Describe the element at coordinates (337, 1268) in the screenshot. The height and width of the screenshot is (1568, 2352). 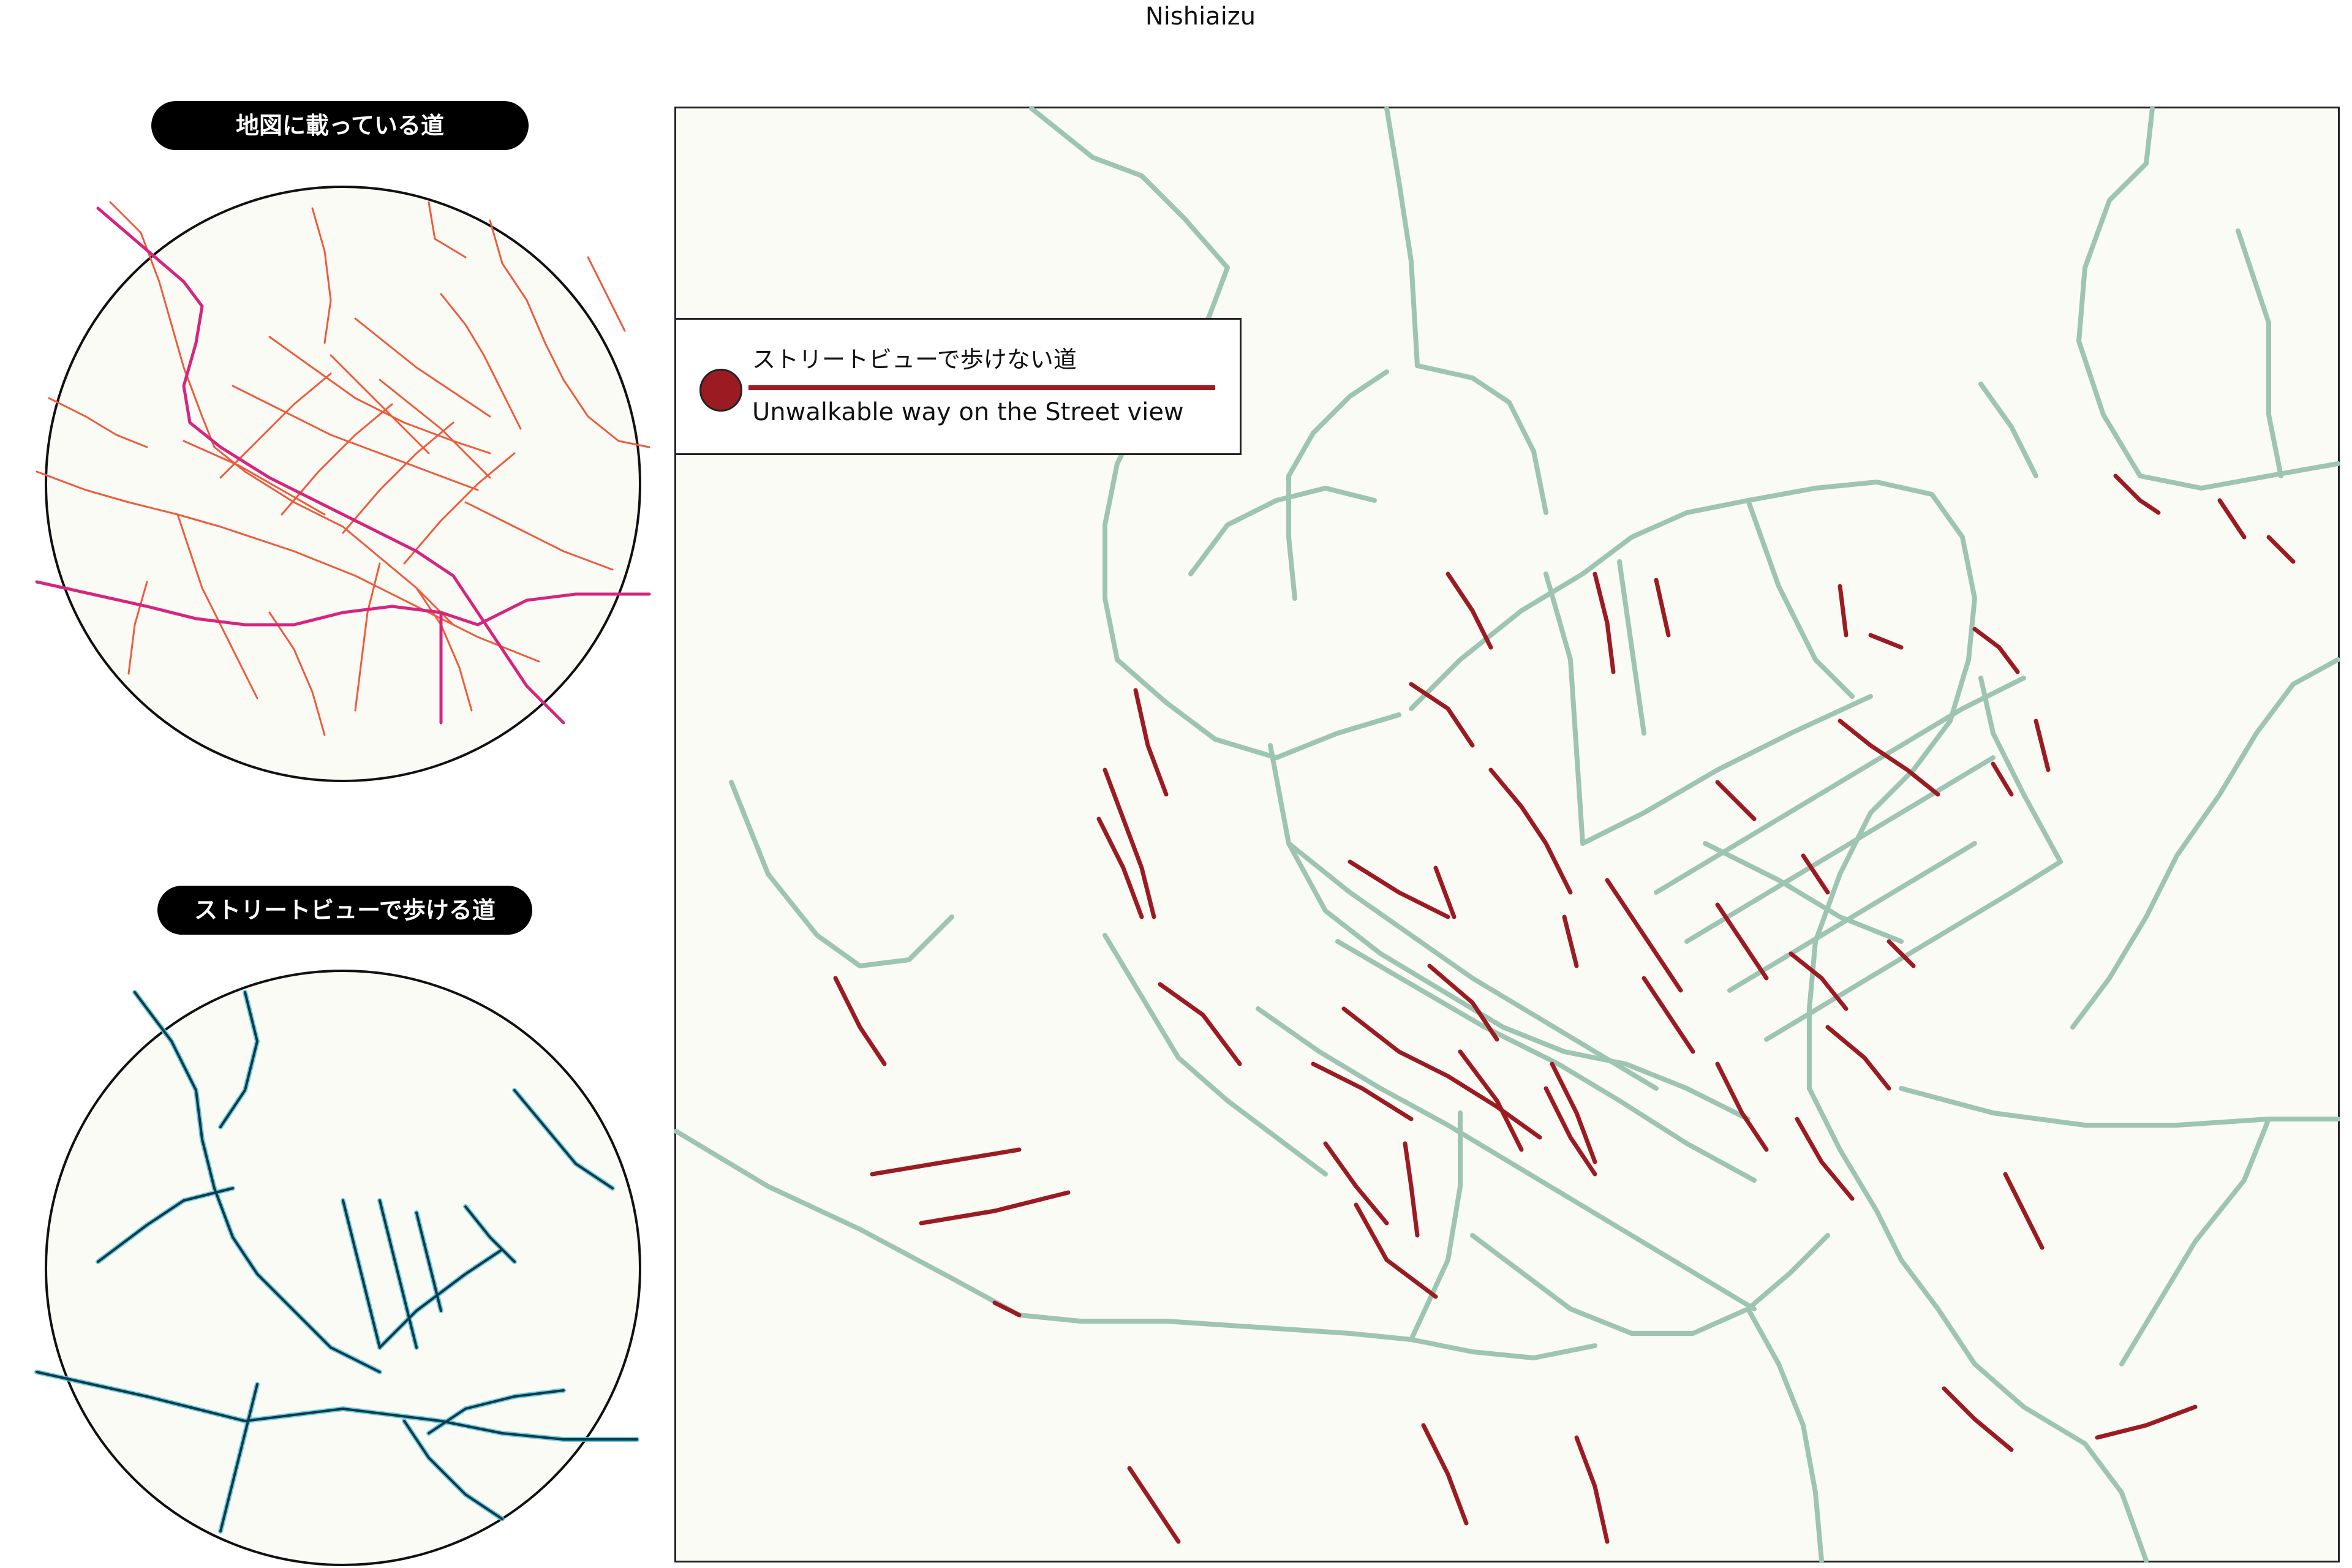
I see `walkable-roads-circle` at that location.